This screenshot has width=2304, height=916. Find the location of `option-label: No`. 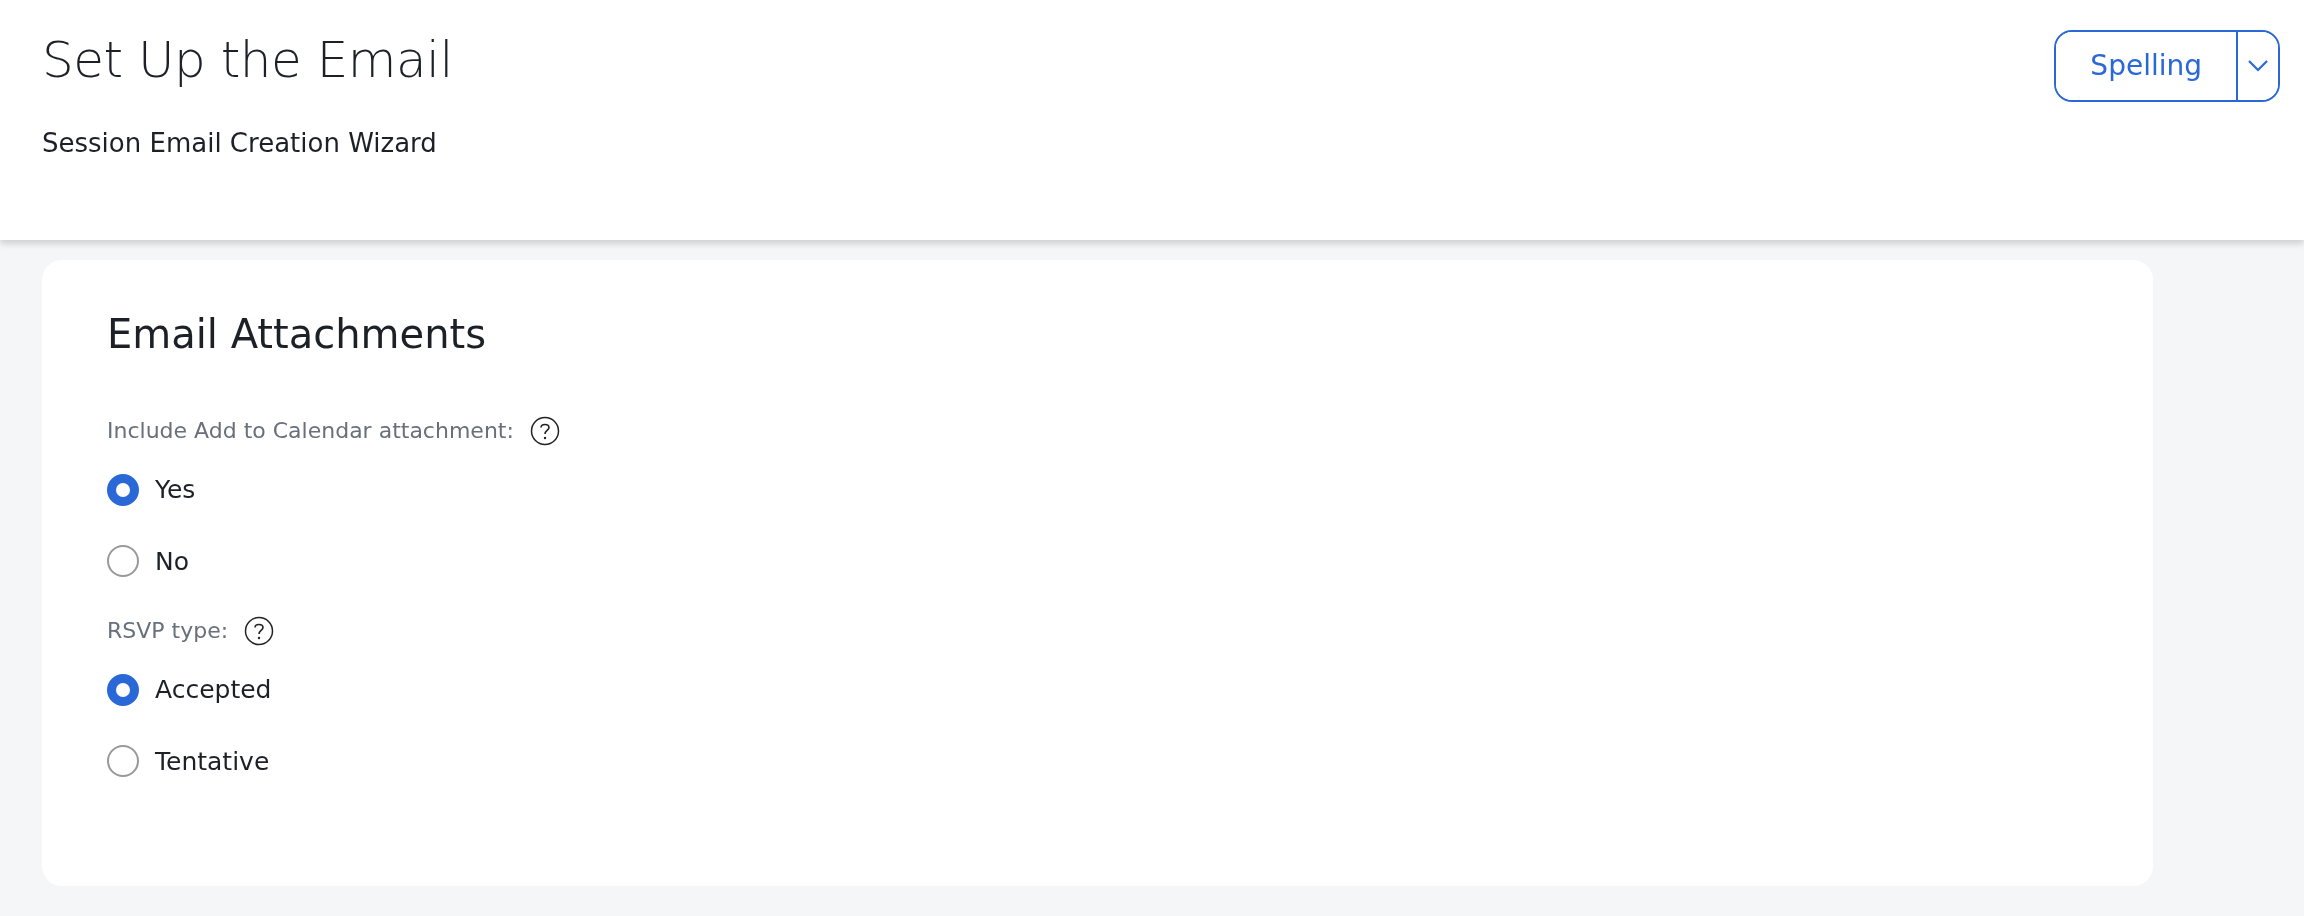

option-label: No is located at coordinates (172, 561).